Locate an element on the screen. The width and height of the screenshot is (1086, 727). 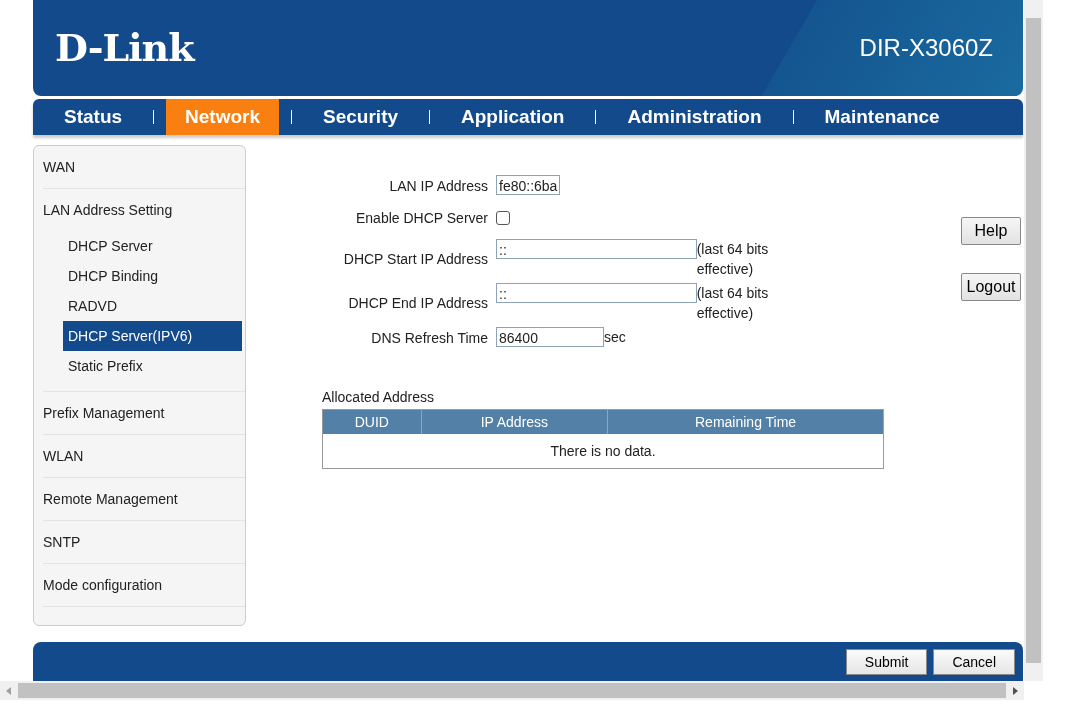
column-header: Remaining Time is located at coordinates (745, 421).